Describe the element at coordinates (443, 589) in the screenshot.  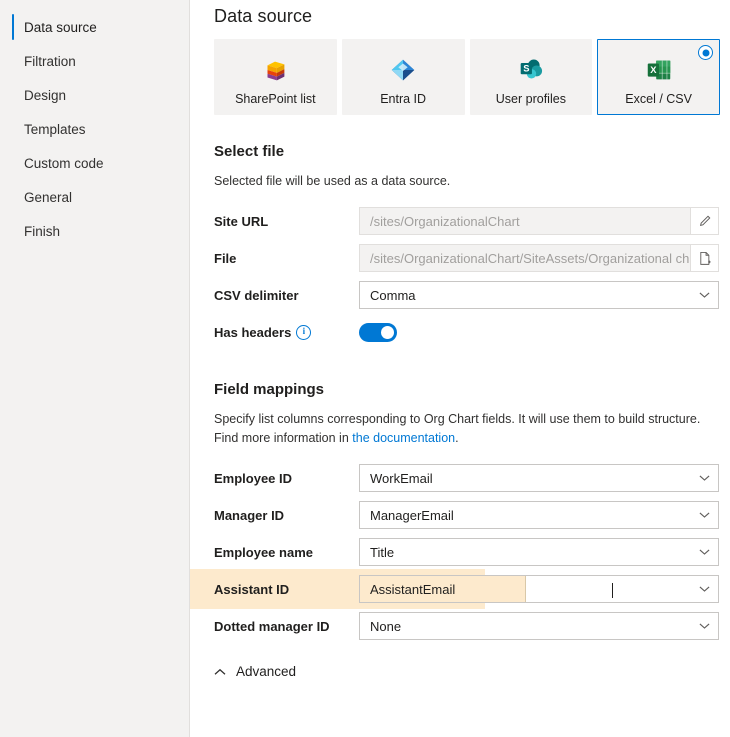
I see `assistant-id-value: AssistantEmail` at that location.